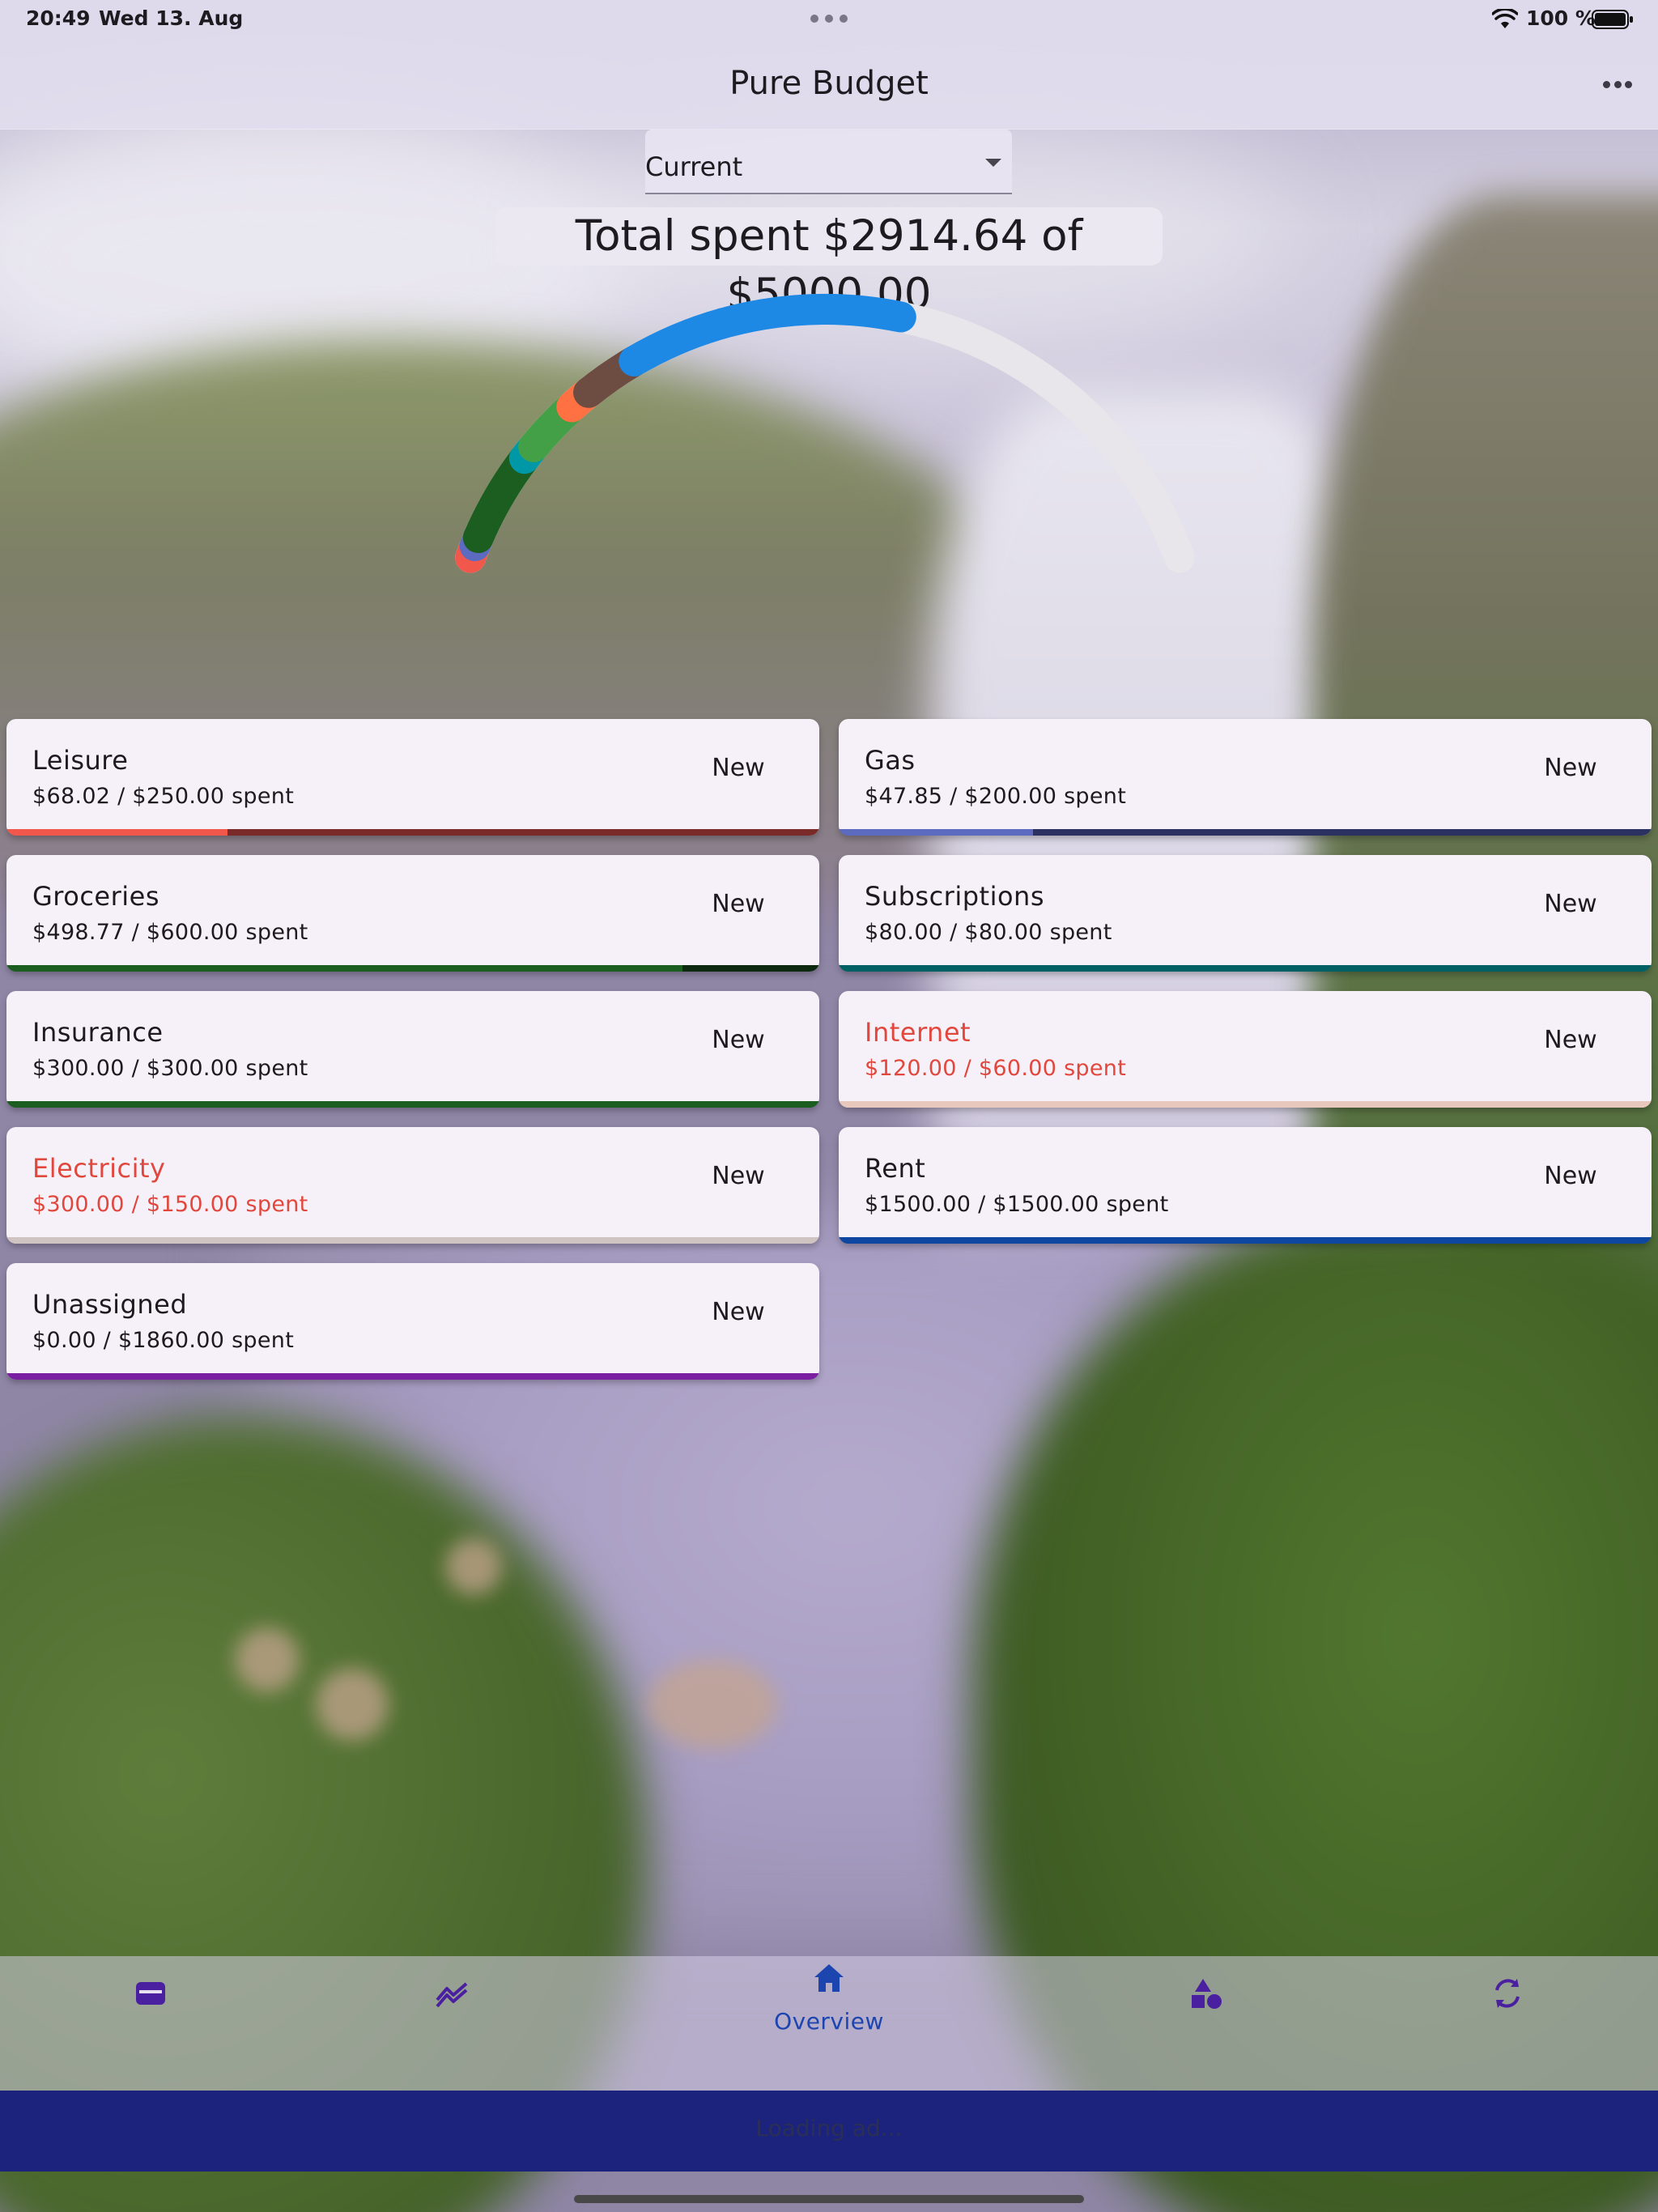  I want to click on category-amount: $498.77 / $600.00 spent, so click(170, 933).